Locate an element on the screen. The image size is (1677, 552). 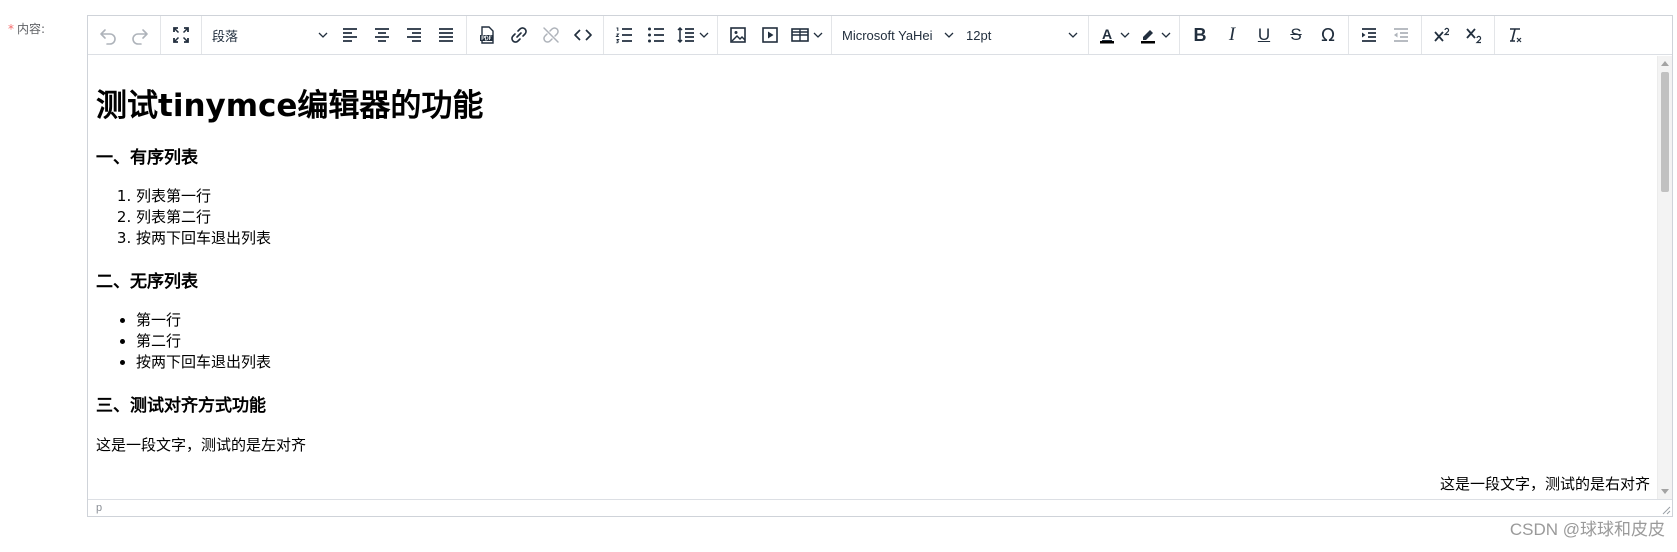
source-code-button is located at coordinates (583, 35).